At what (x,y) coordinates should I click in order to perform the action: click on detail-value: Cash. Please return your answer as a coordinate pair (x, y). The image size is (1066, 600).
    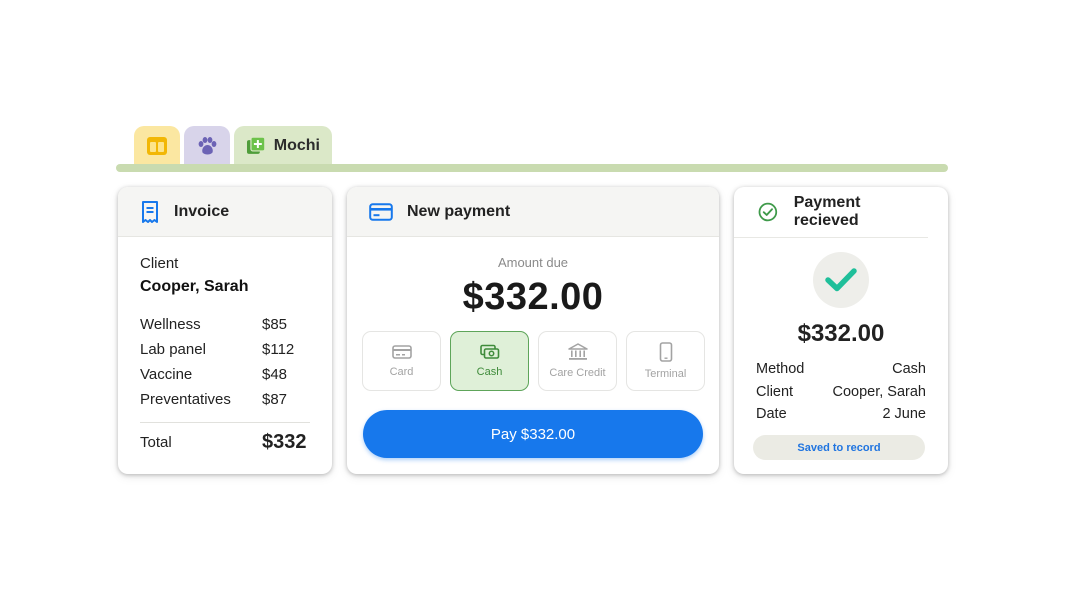
    Looking at the image, I should click on (909, 369).